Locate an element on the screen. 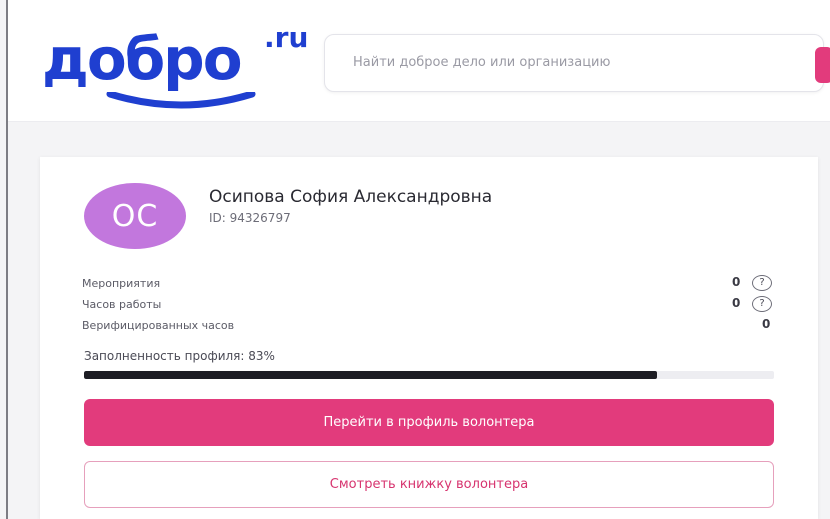 The height and width of the screenshot is (519, 830). profile-completion-bar is located at coordinates (429, 375).